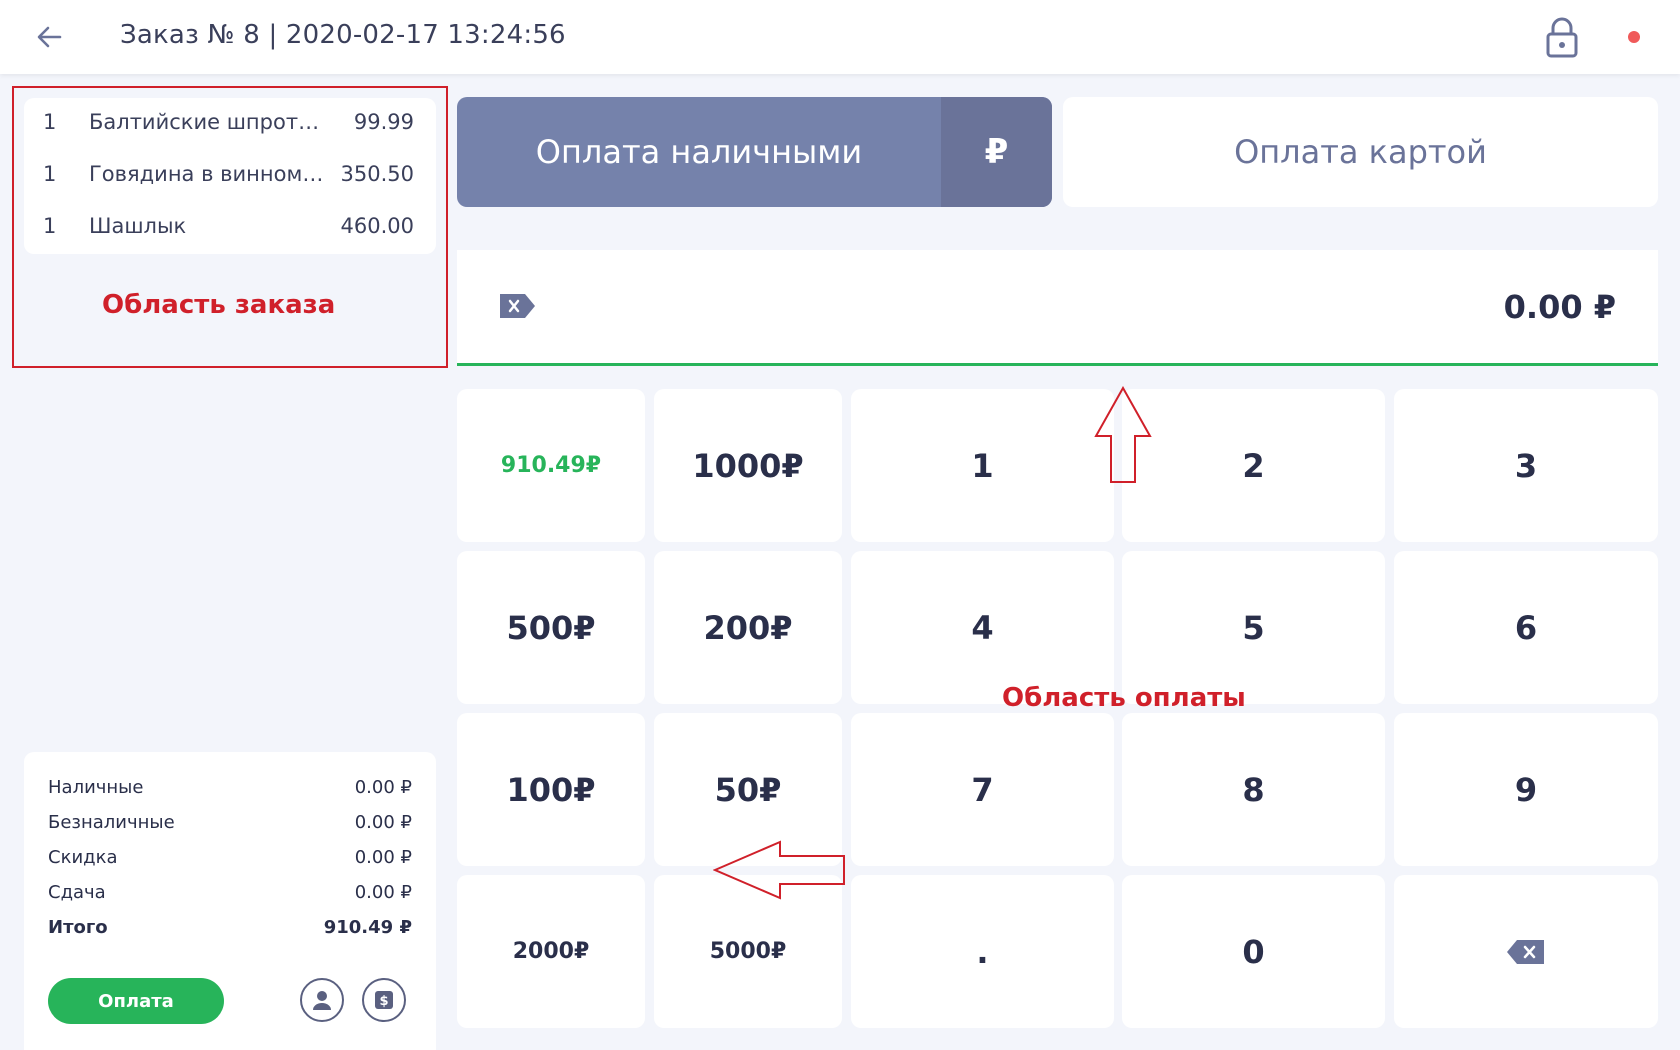 The height and width of the screenshot is (1050, 1680). What do you see at coordinates (136, 1001) in the screenshot?
I see `pay-button: Оплата` at bounding box center [136, 1001].